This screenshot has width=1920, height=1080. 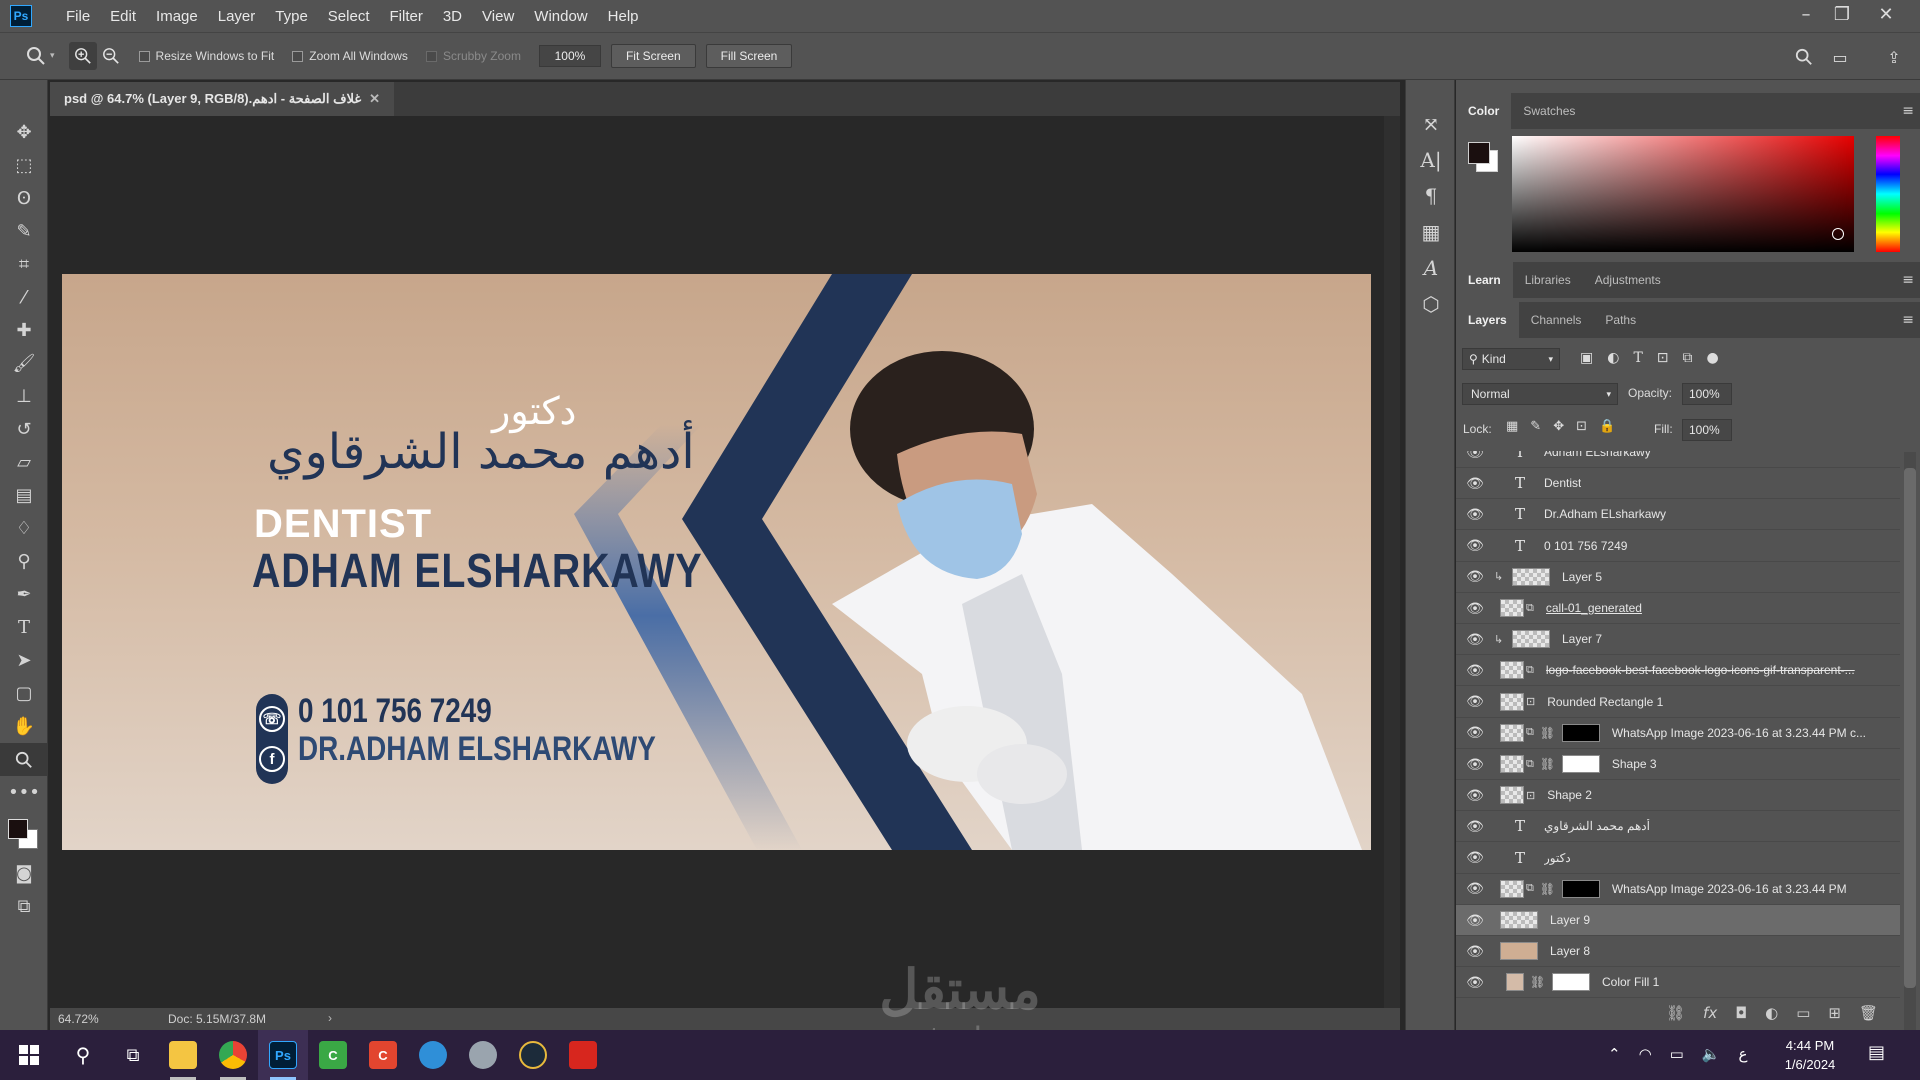 What do you see at coordinates (350, 56) in the screenshot?
I see `zoom-all-windows-checkbox: Zoom All Windows` at bounding box center [350, 56].